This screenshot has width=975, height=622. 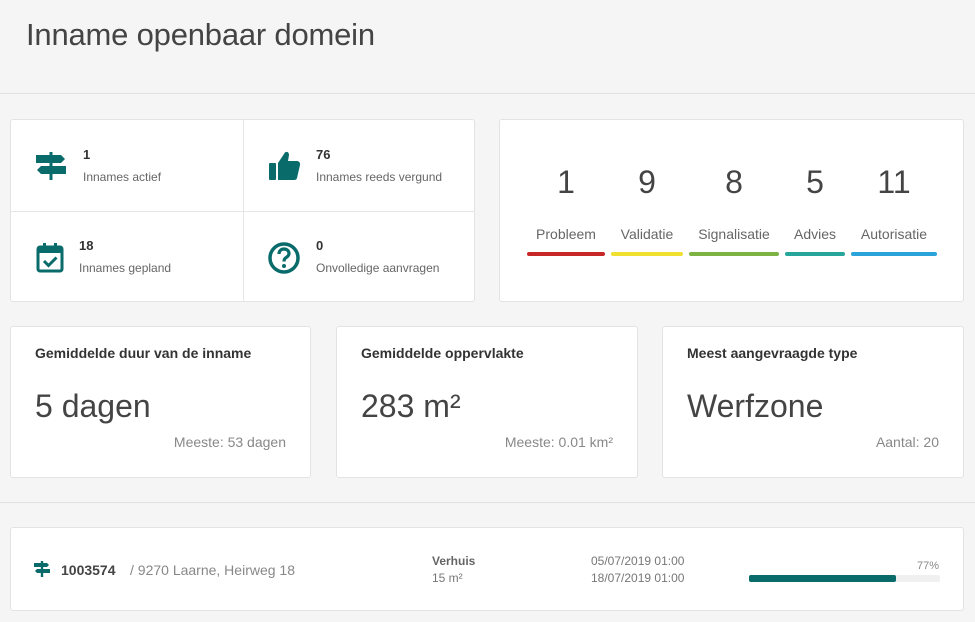 What do you see at coordinates (566, 234) in the screenshot?
I see `status-label: Probleem` at bounding box center [566, 234].